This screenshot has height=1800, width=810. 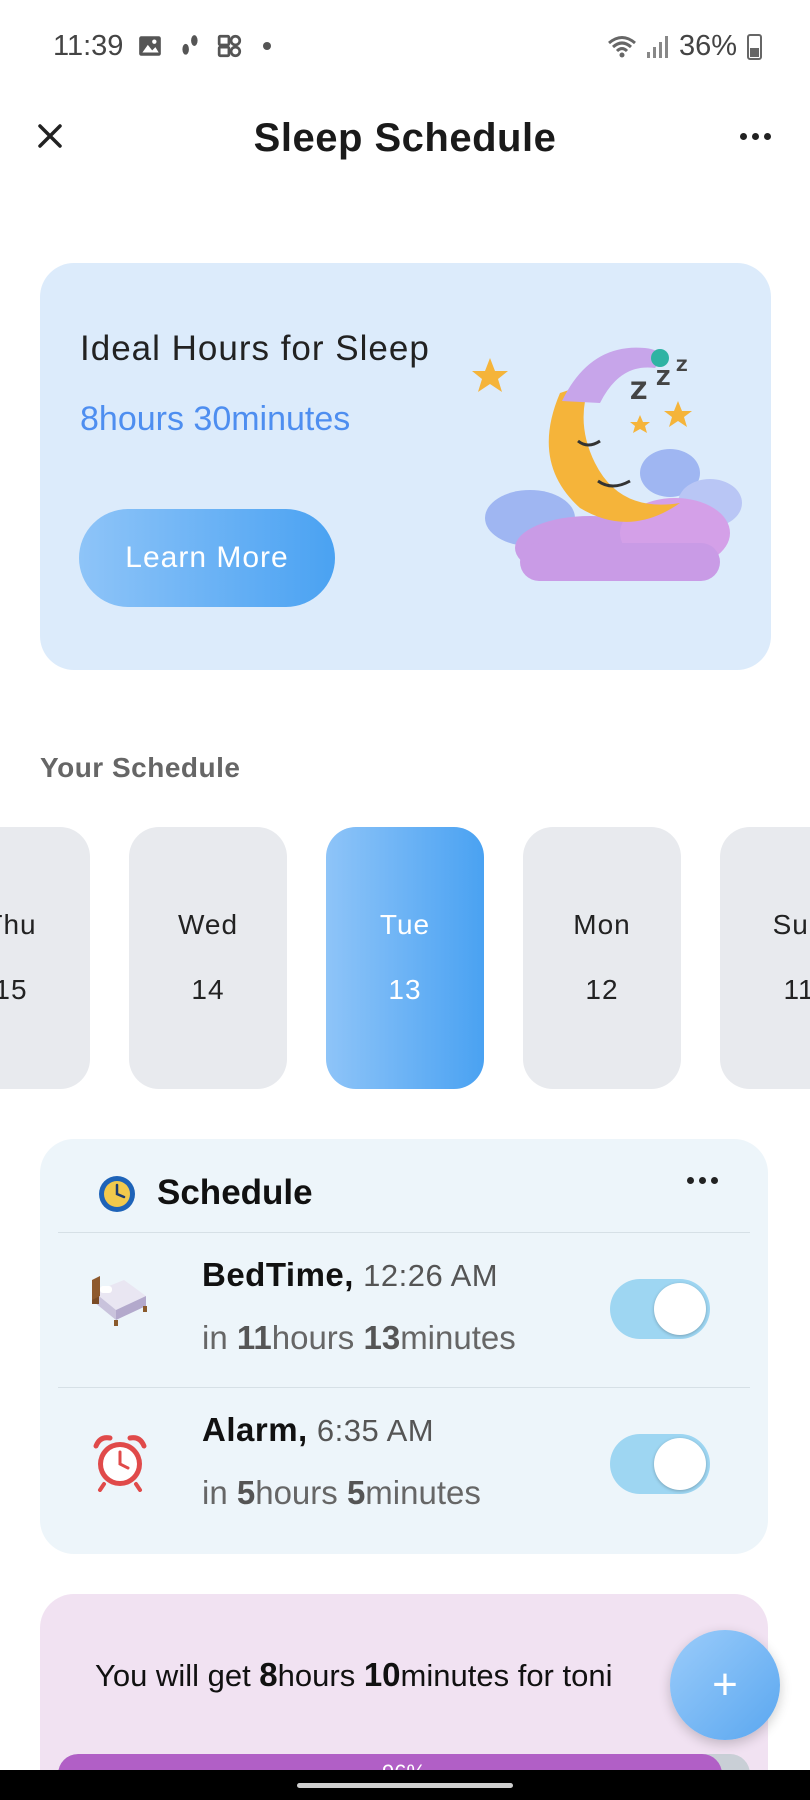 I want to click on more-icon, so click(x=755, y=136).